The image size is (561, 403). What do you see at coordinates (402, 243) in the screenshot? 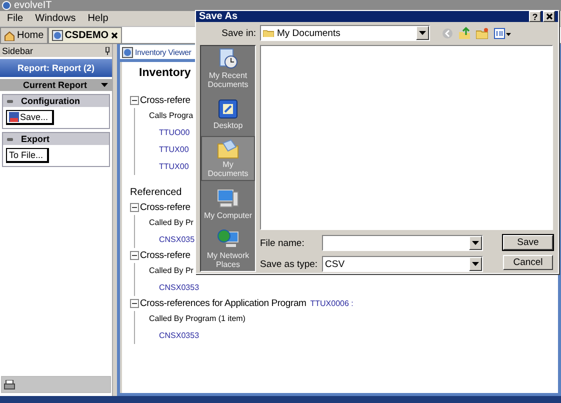
I see `file-name-field` at bounding box center [402, 243].